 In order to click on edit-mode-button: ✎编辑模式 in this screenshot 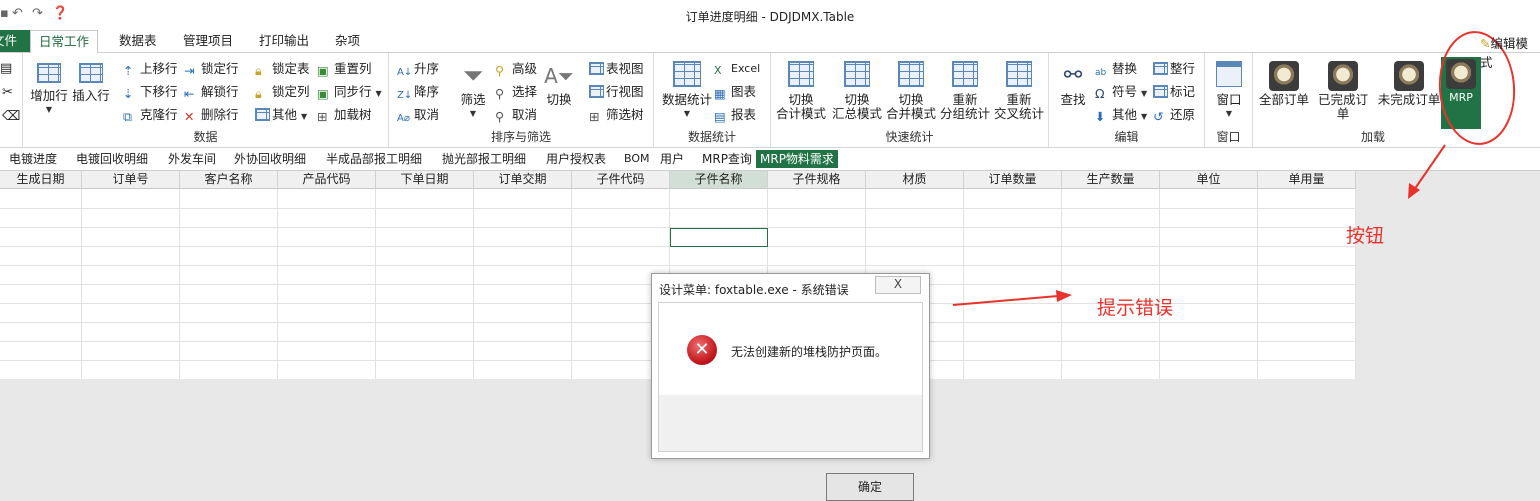, I will do `click(1510, 52)`.